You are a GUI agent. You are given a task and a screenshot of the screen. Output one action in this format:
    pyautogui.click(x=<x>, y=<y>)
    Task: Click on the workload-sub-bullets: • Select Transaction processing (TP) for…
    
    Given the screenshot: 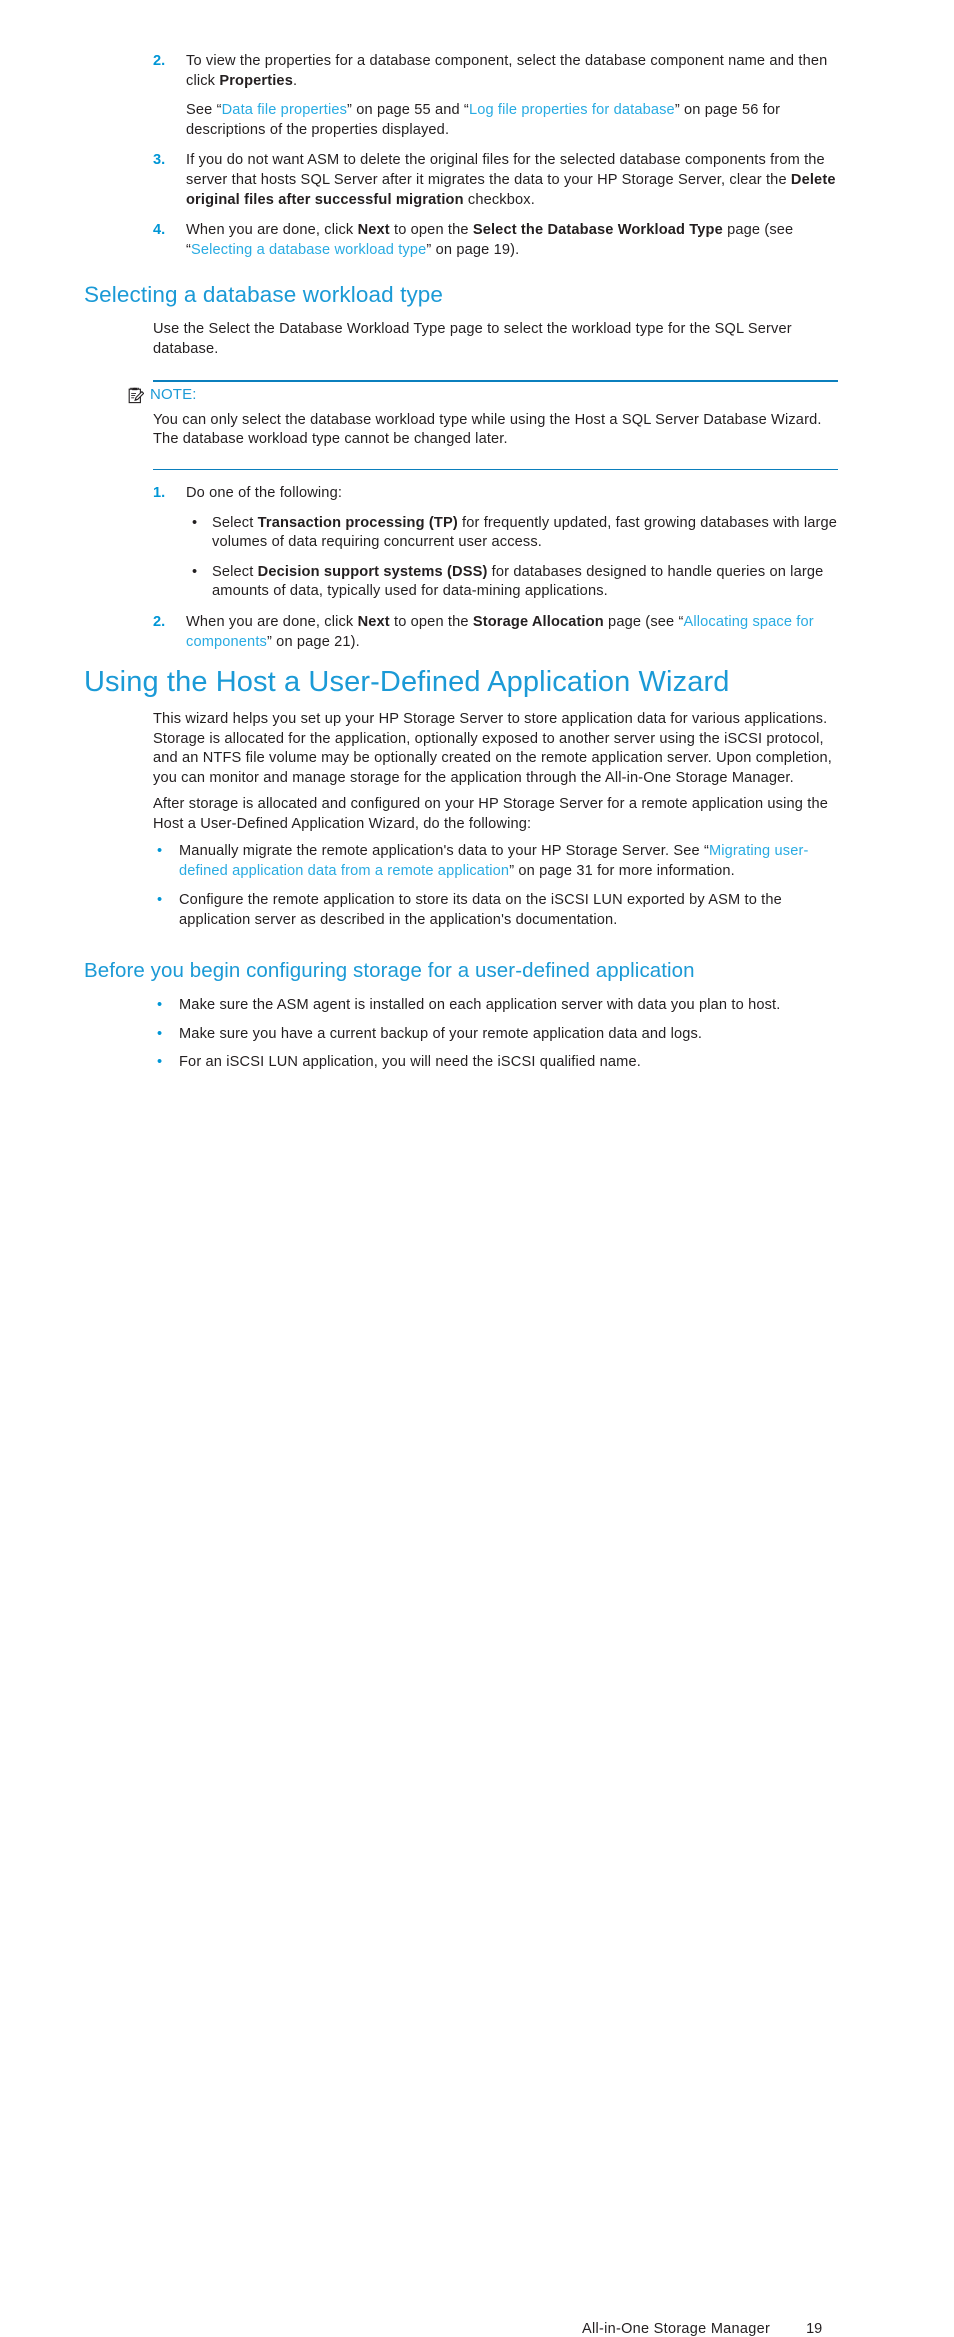 What is the action you would take?
    pyautogui.click(x=514, y=558)
    